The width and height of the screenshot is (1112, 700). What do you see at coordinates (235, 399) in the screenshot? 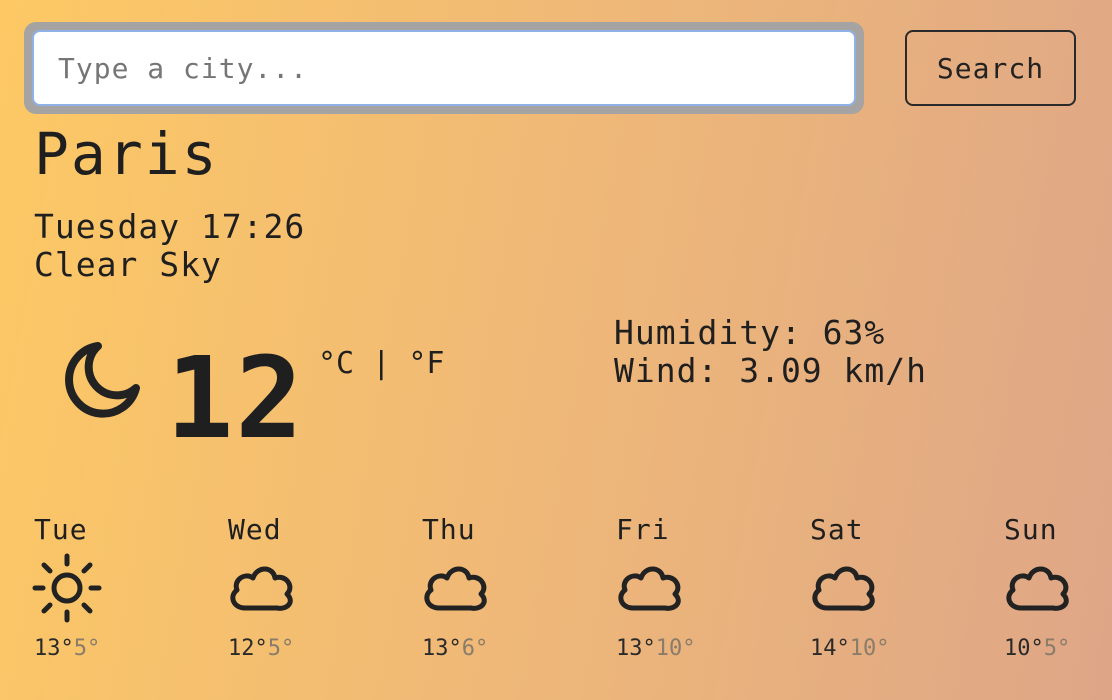
I see `current-temperature: 12` at bounding box center [235, 399].